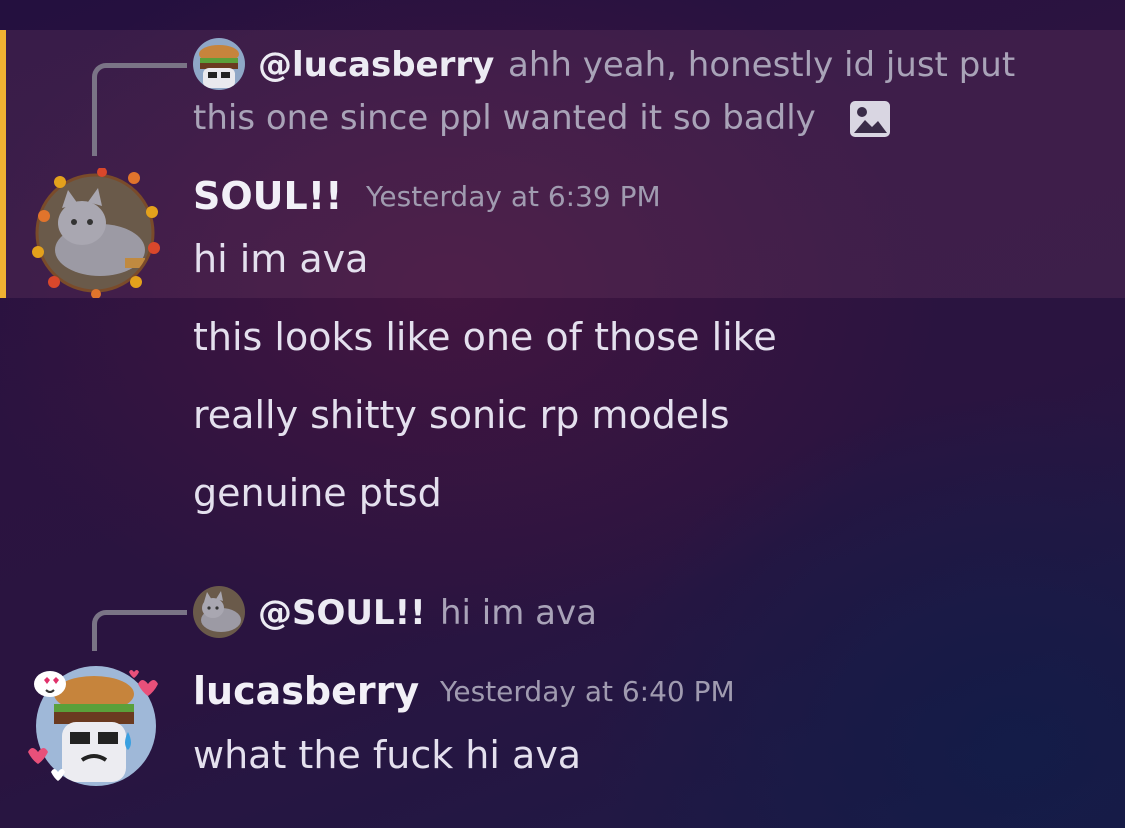 Image resolution: width=1125 pixels, height=828 pixels. What do you see at coordinates (3, 164) in the screenshot?
I see `mention-highlight-bar` at bounding box center [3, 164].